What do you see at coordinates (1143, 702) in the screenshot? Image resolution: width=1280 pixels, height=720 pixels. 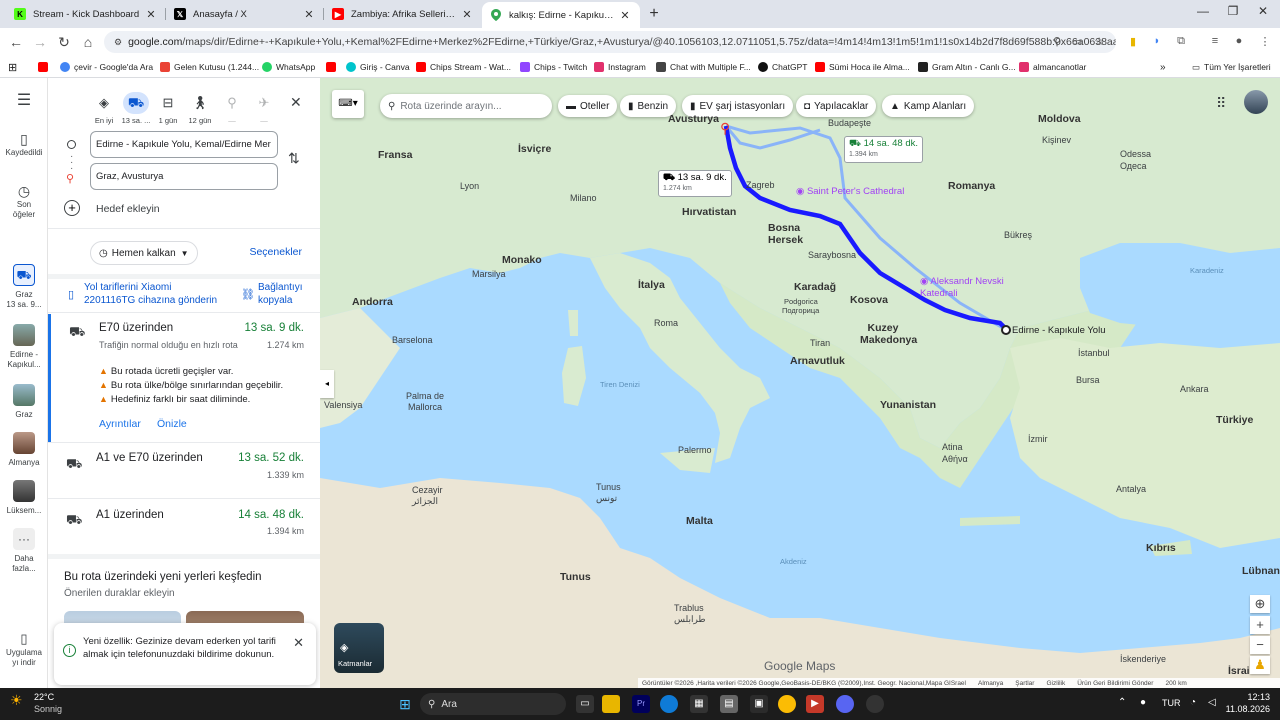 I see `microphone-icon: ●` at bounding box center [1143, 702].